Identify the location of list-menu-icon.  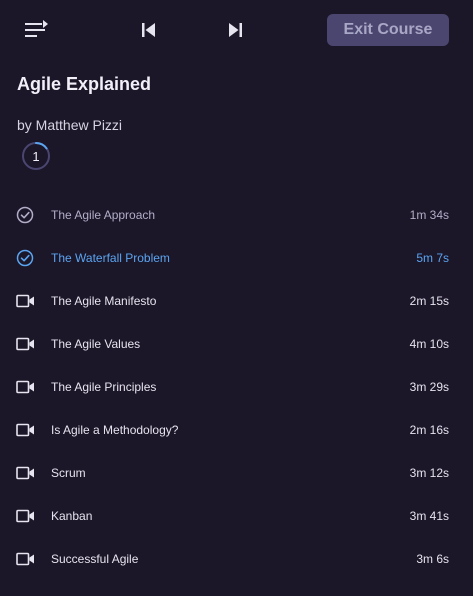
(37, 30).